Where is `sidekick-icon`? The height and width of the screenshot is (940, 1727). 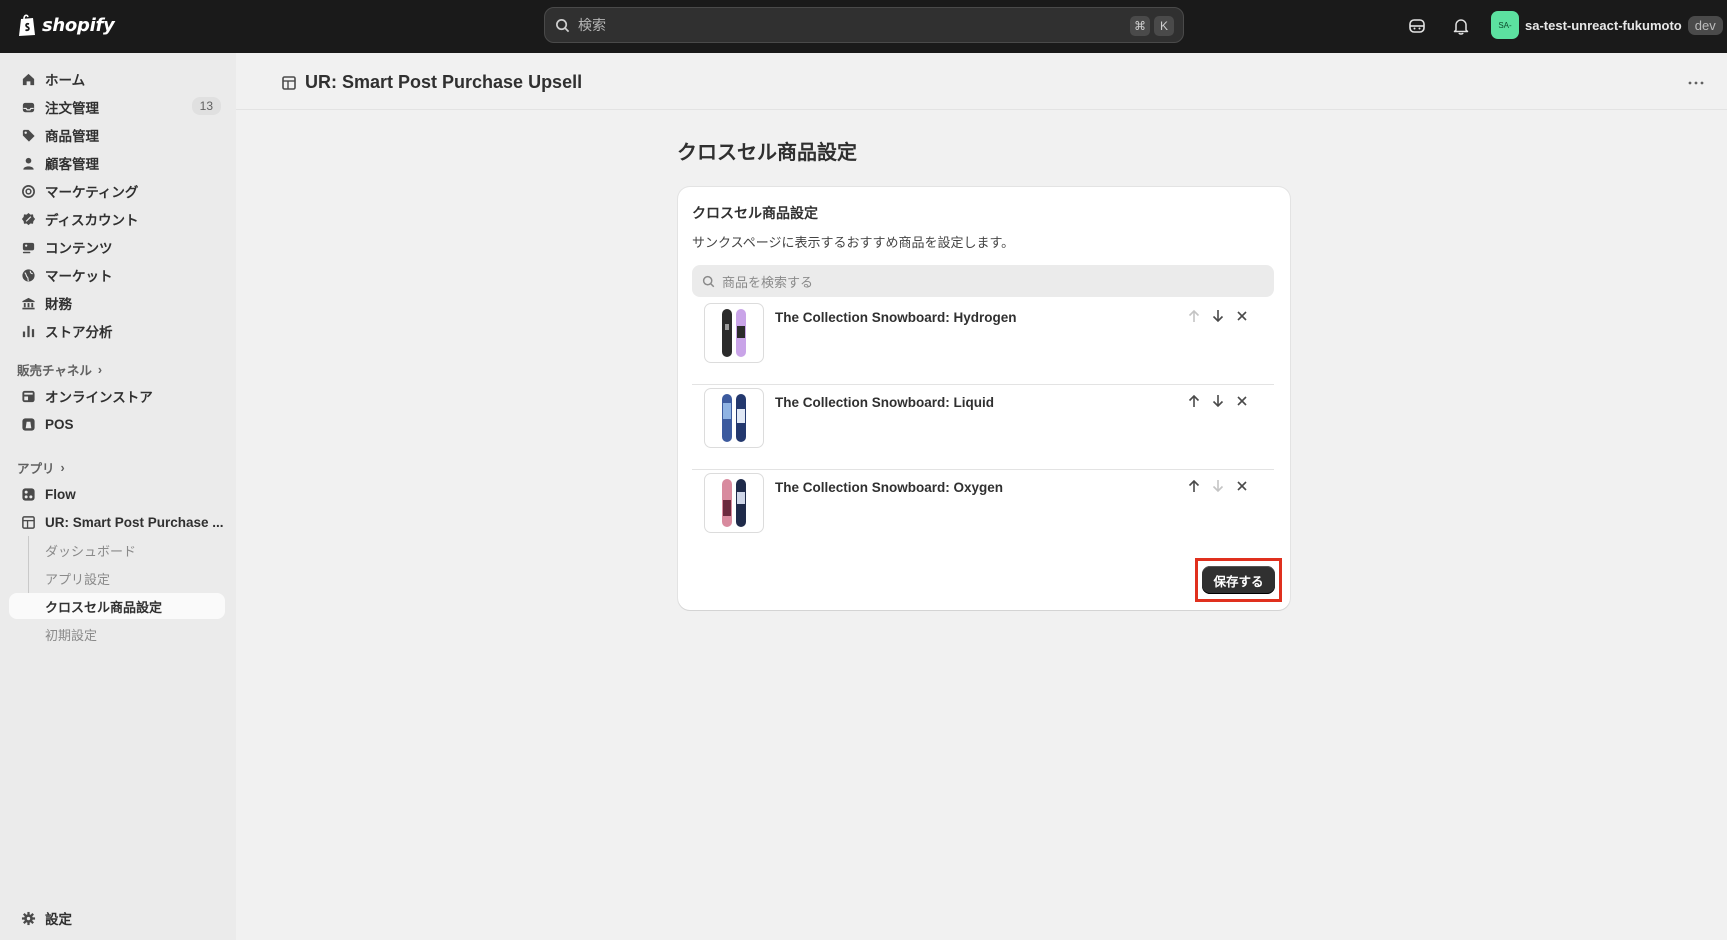
sidekick-icon is located at coordinates (1417, 26).